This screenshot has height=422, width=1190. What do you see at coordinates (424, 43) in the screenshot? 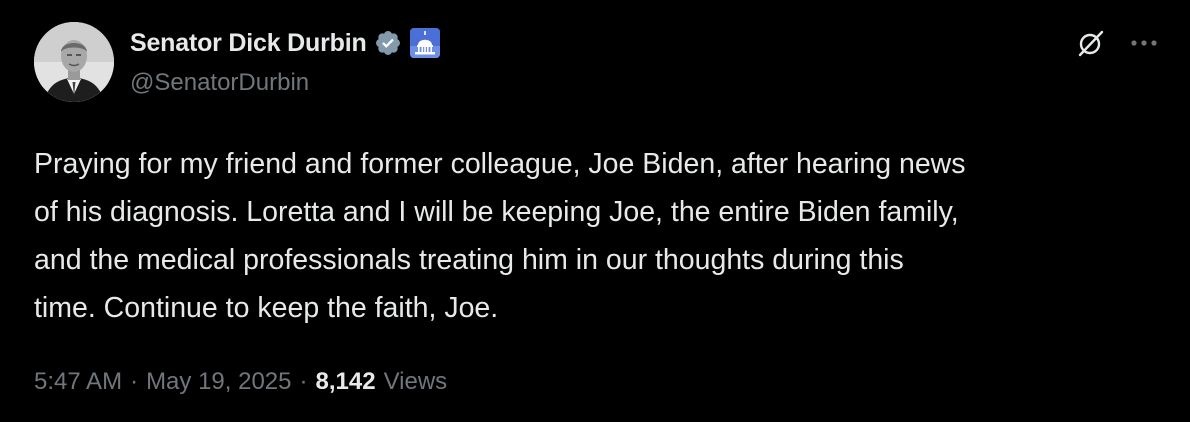
I see `capitol-dome-icon` at bounding box center [424, 43].